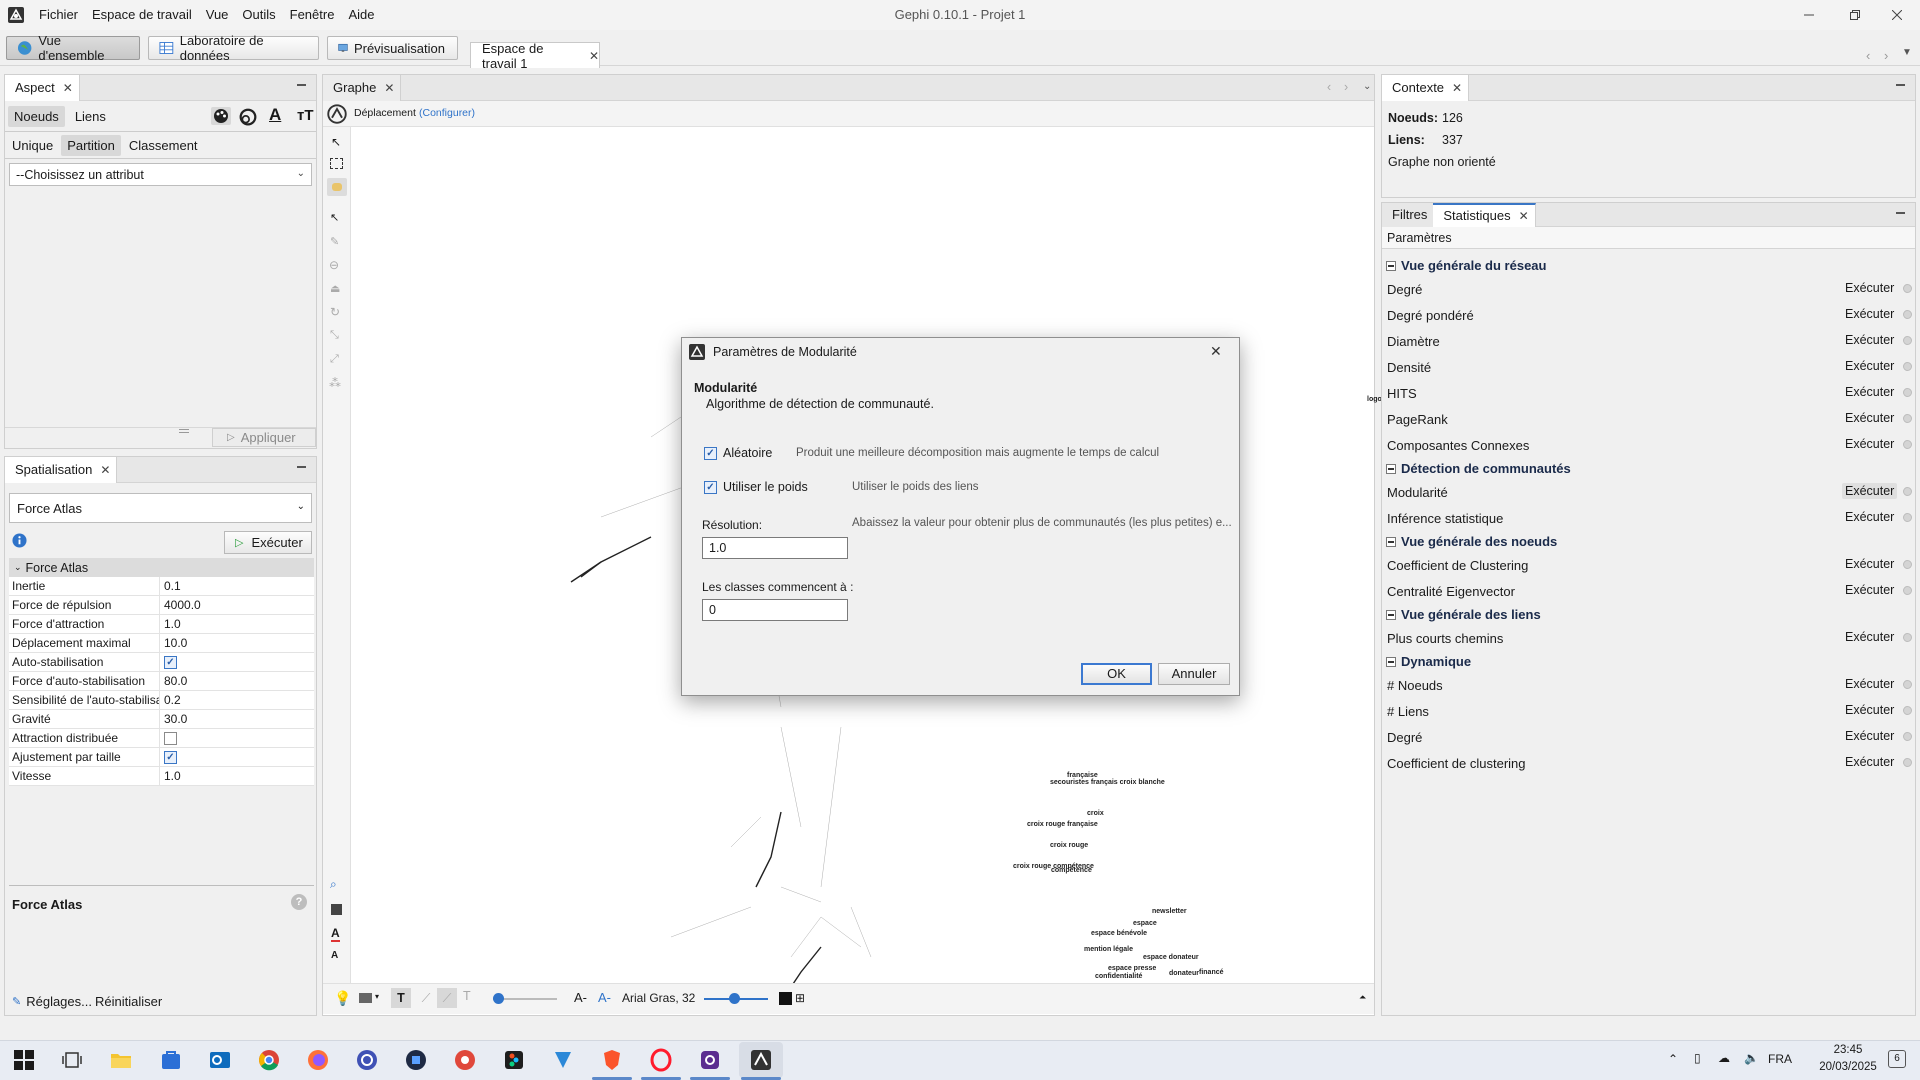 The image size is (1920, 1080). What do you see at coordinates (710, 1060) in the screenshot?
I see `app-purple-icon` at bounding box center [710, 1060].